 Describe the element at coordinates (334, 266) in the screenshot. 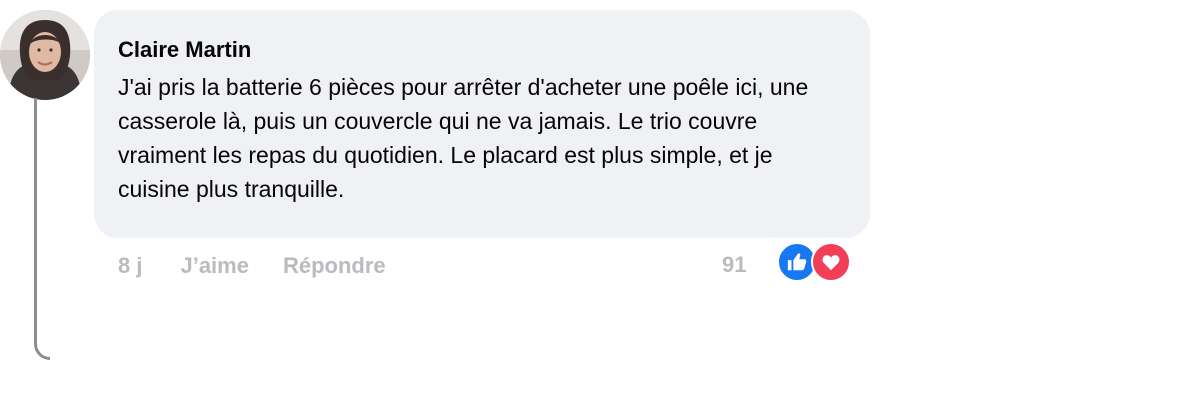

I see `reply-button: Répondre` at that location.